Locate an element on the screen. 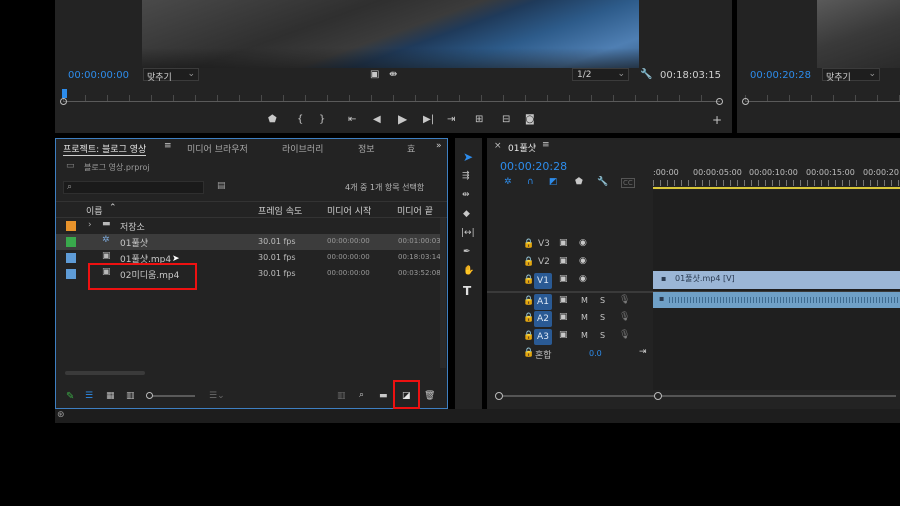 This screenshot has width=900, height=506. razor-tool-icon: ◆ is located at coordinates (466, 214).